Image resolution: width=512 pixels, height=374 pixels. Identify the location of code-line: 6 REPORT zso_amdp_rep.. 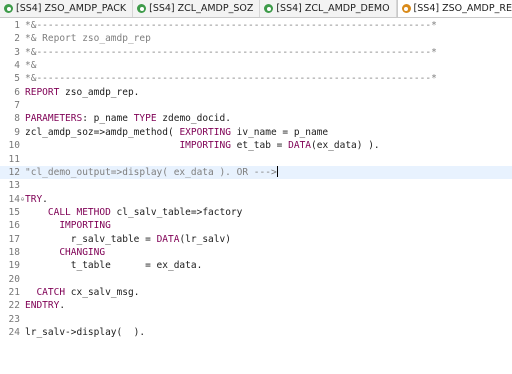
(256, 92).